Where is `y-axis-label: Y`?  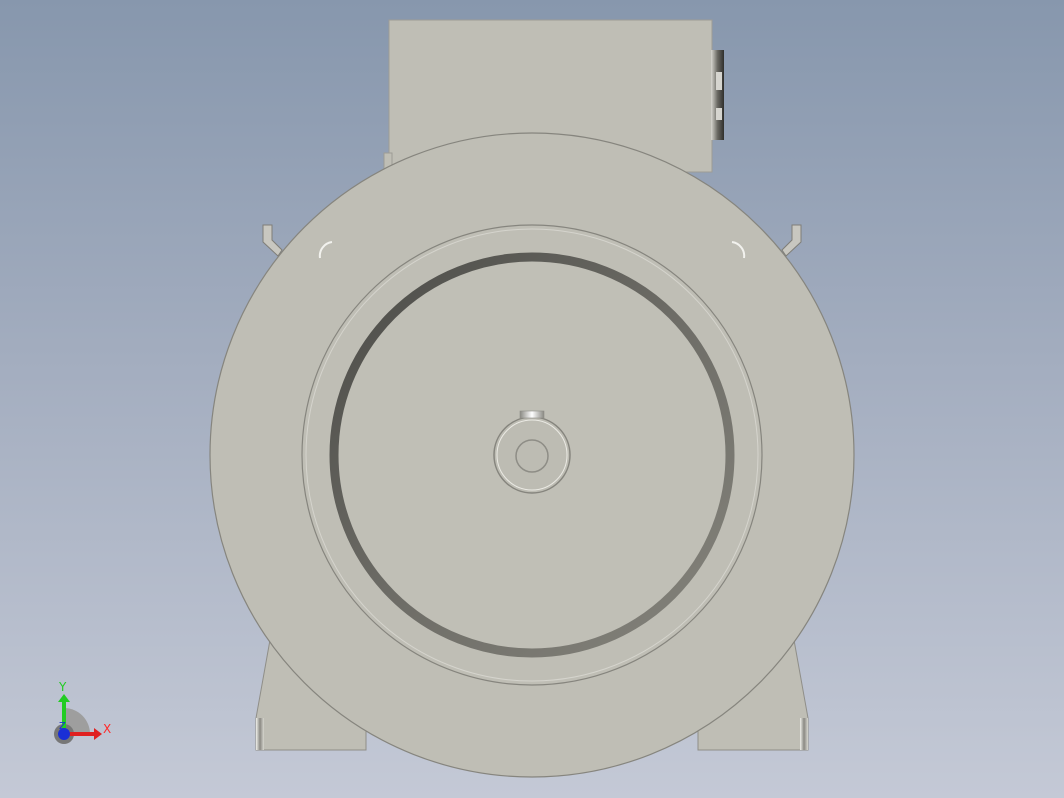
y-axis-label: Y is located at coordinates (62, 687).